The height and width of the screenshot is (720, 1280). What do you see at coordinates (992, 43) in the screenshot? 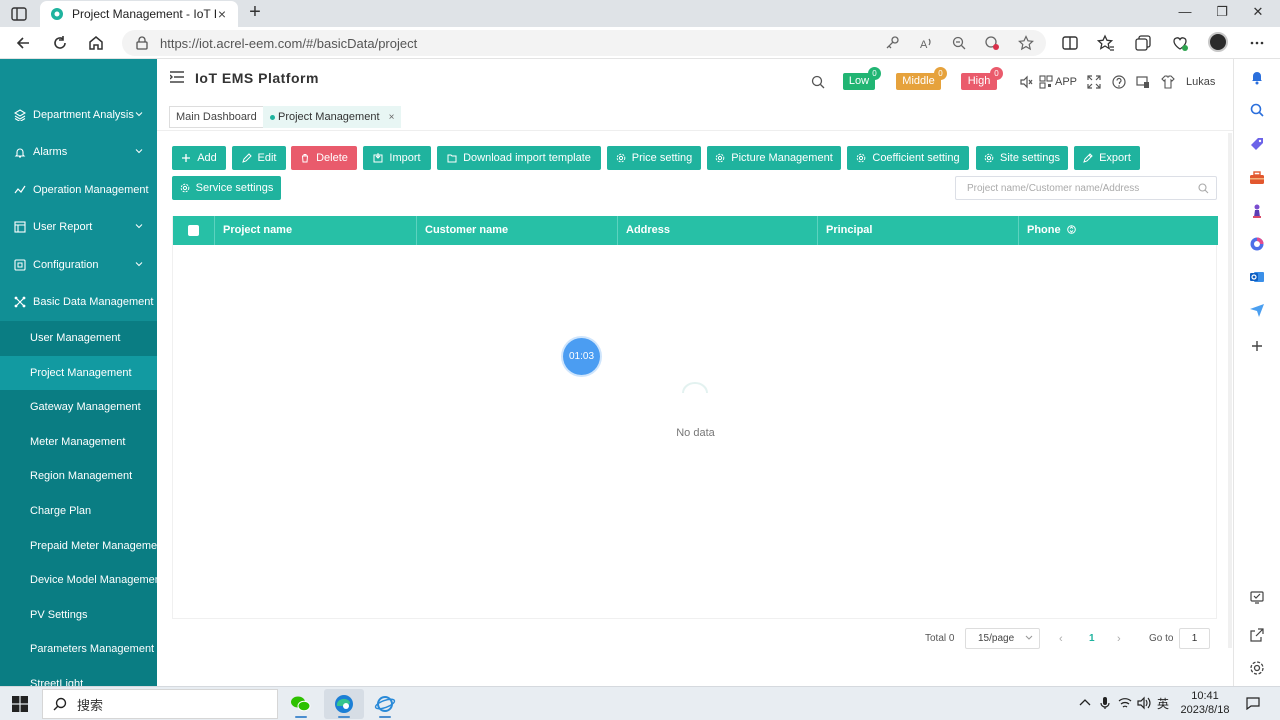
I see `tracking-prevention-icon` at bounding box center [992, 43].